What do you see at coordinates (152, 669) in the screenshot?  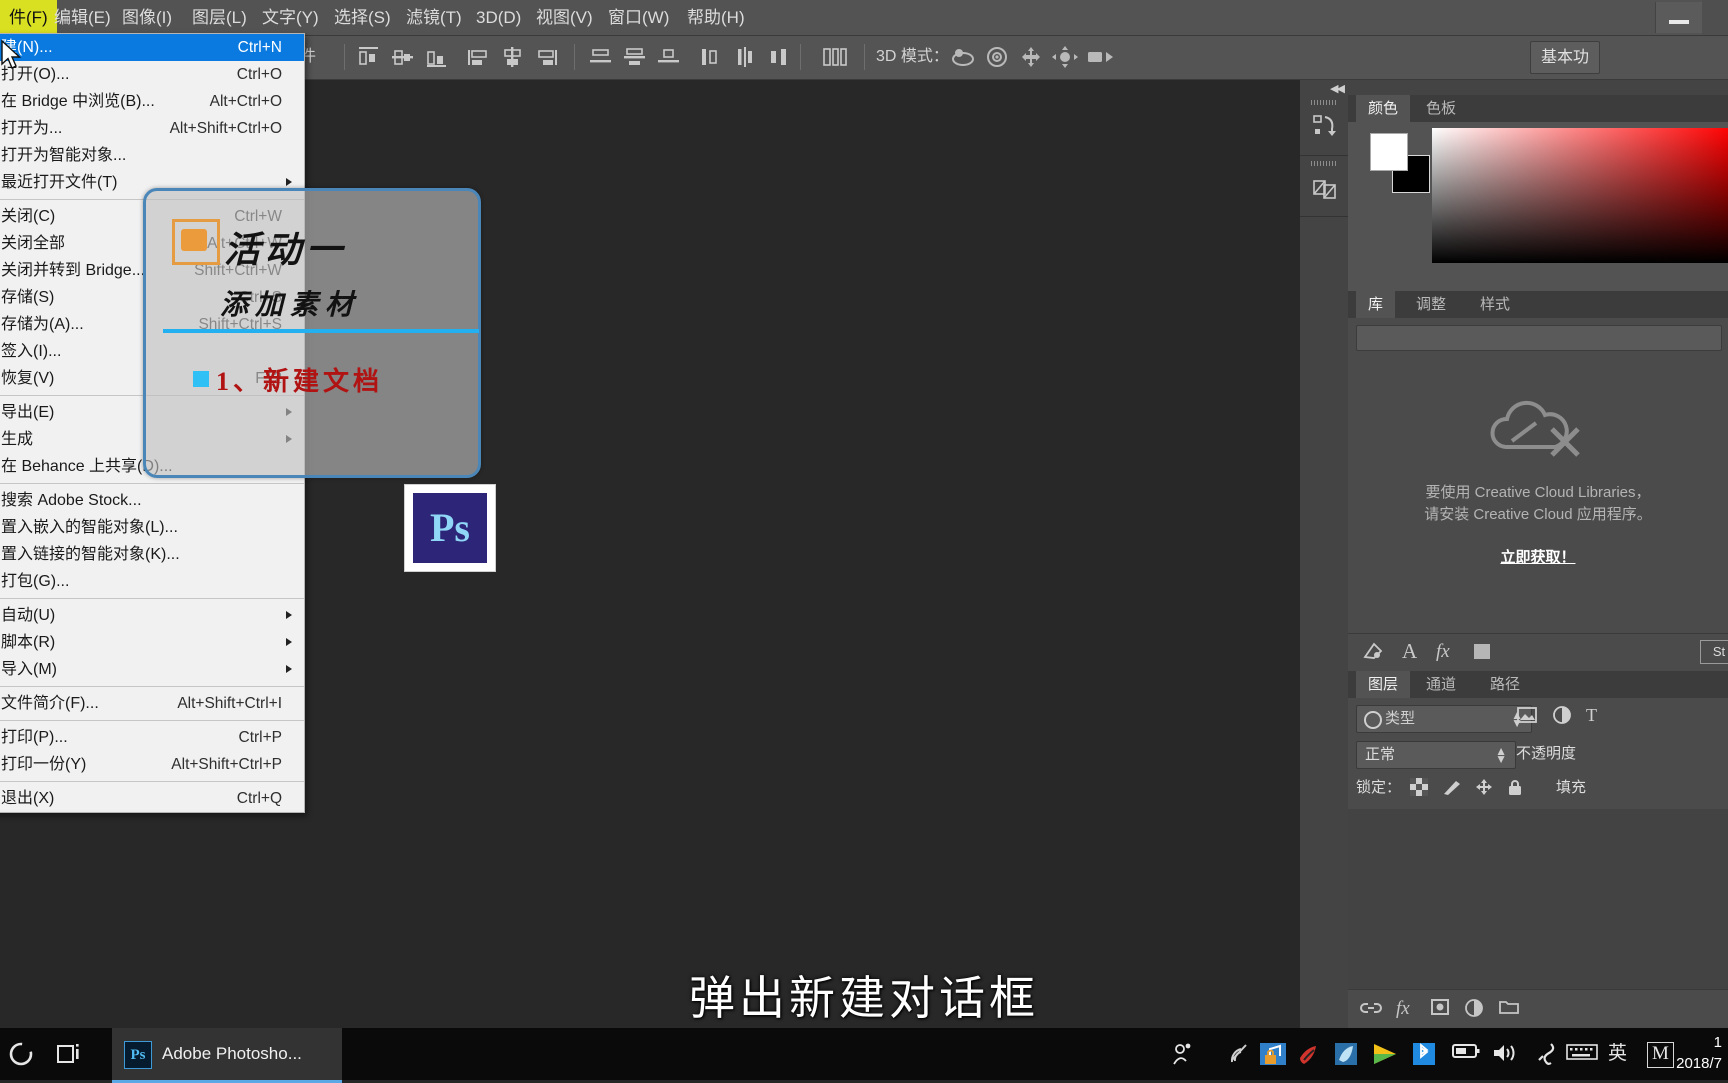 I see `file-menu-item: 导入(M)` at bounding box center [152, 669].